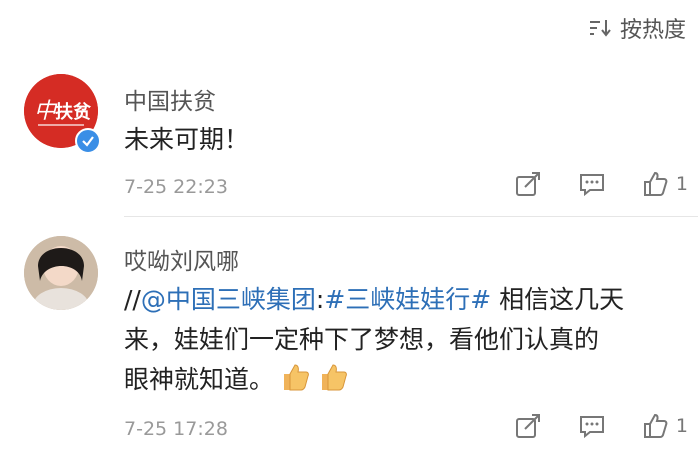  I want to click on divider, so click(411, 216).